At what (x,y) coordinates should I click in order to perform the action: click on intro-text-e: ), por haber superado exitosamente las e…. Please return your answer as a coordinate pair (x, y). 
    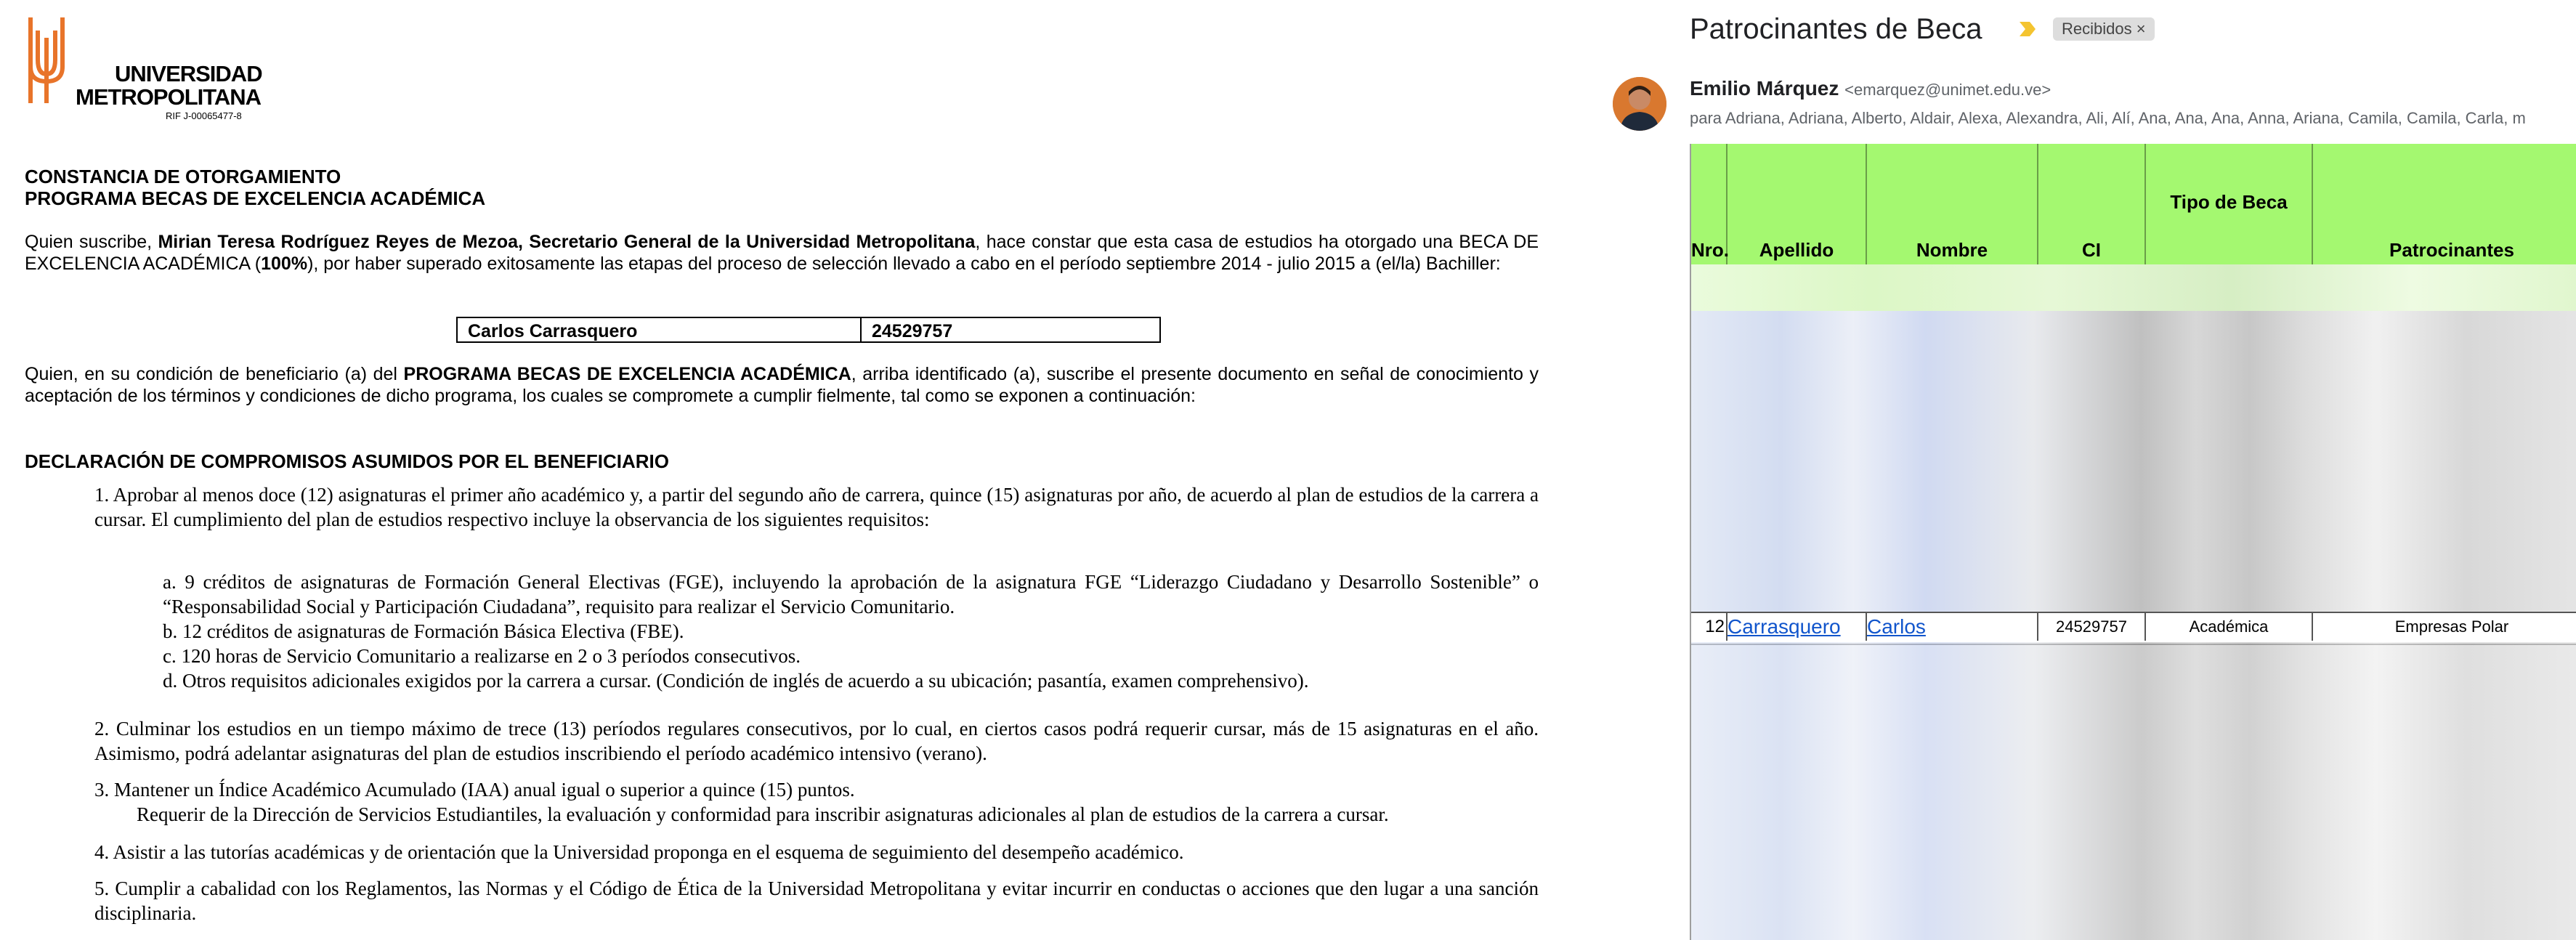
    Looking at the image, I should click on (904, 264).